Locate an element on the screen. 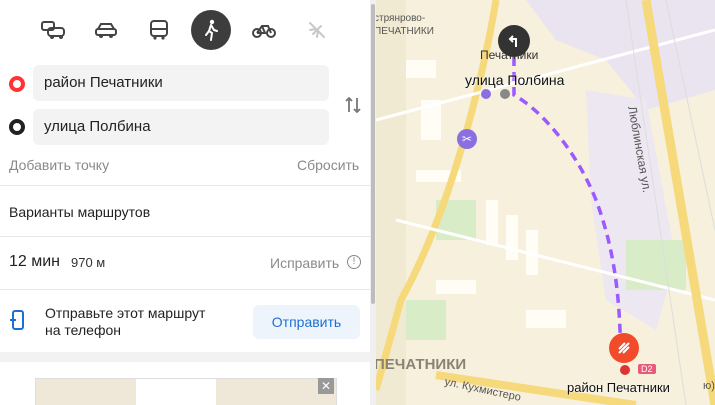 This screenshot has width=715, height=405. district-icon is located at coordinates (624, 348).